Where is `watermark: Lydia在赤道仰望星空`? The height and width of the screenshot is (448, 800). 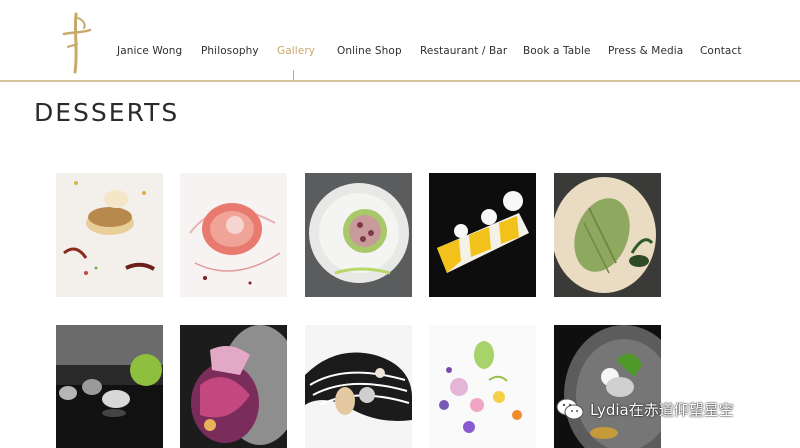
watermark: Lydia在赤道仰望星空 is located at coordinates (645, 409).